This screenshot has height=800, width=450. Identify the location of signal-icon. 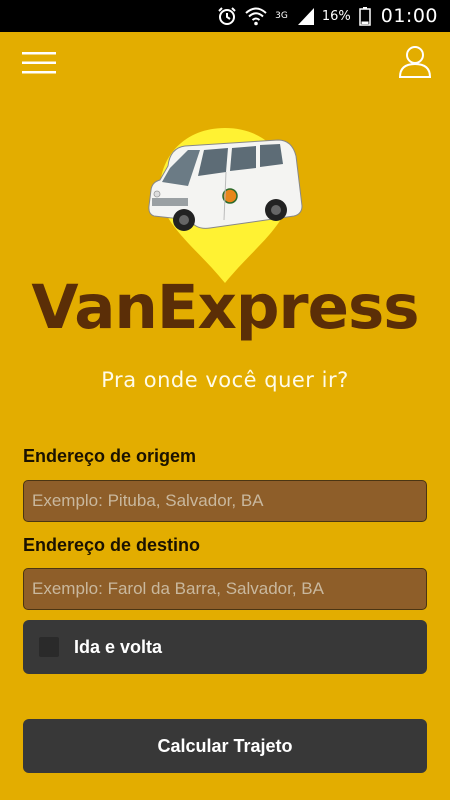
(306, 16).